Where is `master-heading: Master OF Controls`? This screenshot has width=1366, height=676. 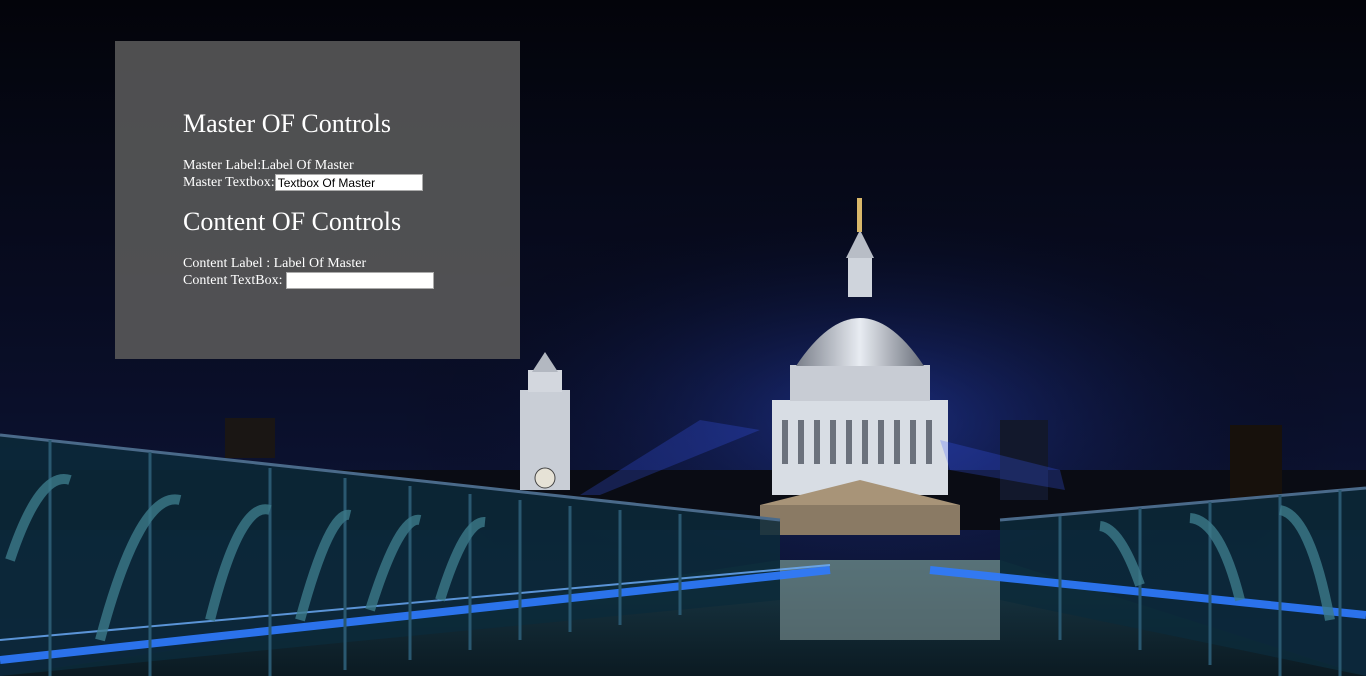 master-heading: Master OF Controls is located at coordinates (287, 123).